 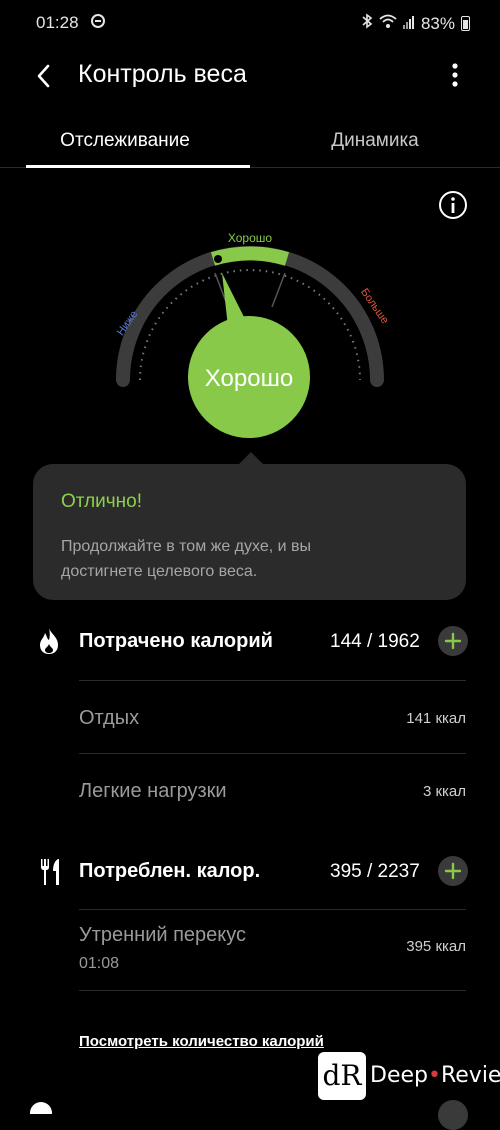 What do you see at coordinates (138, 166) in the screenshot?
I see `active-tab-indicator` at bounding box center [138, 166].